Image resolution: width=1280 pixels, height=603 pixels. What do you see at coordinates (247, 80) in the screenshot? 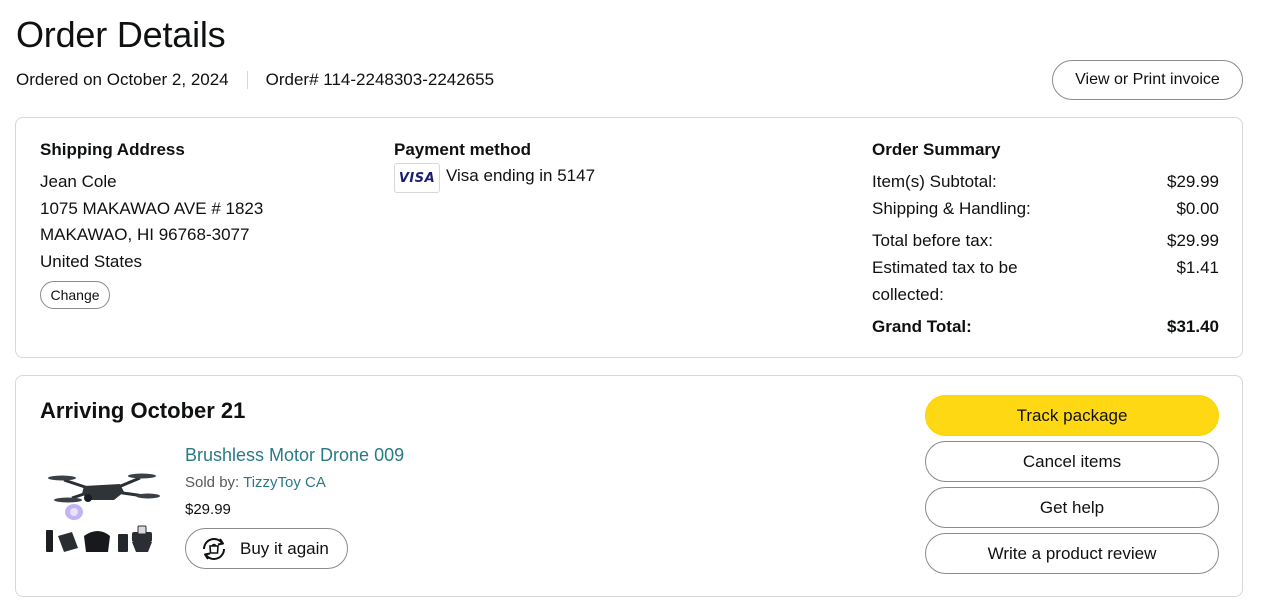
I see `meta-divider` at bounding box center [247, 80].